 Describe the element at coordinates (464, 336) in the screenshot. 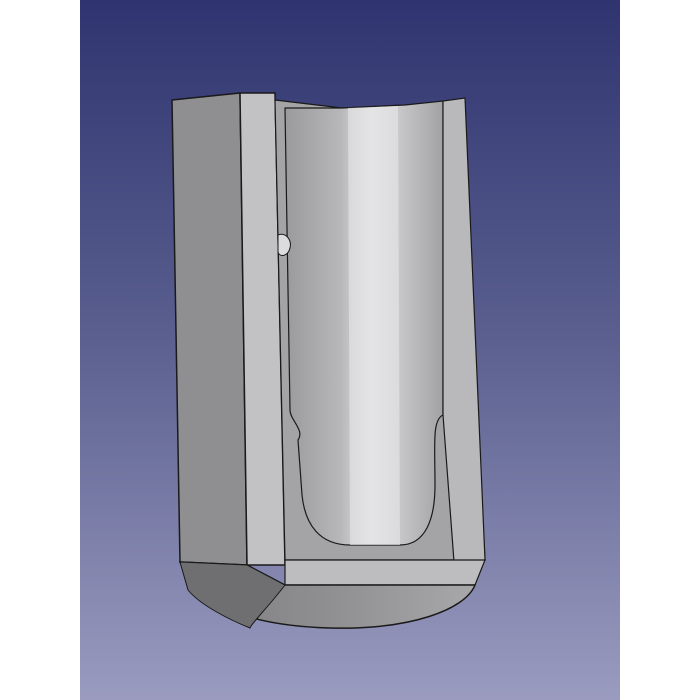

I see `right-rim` at that location.